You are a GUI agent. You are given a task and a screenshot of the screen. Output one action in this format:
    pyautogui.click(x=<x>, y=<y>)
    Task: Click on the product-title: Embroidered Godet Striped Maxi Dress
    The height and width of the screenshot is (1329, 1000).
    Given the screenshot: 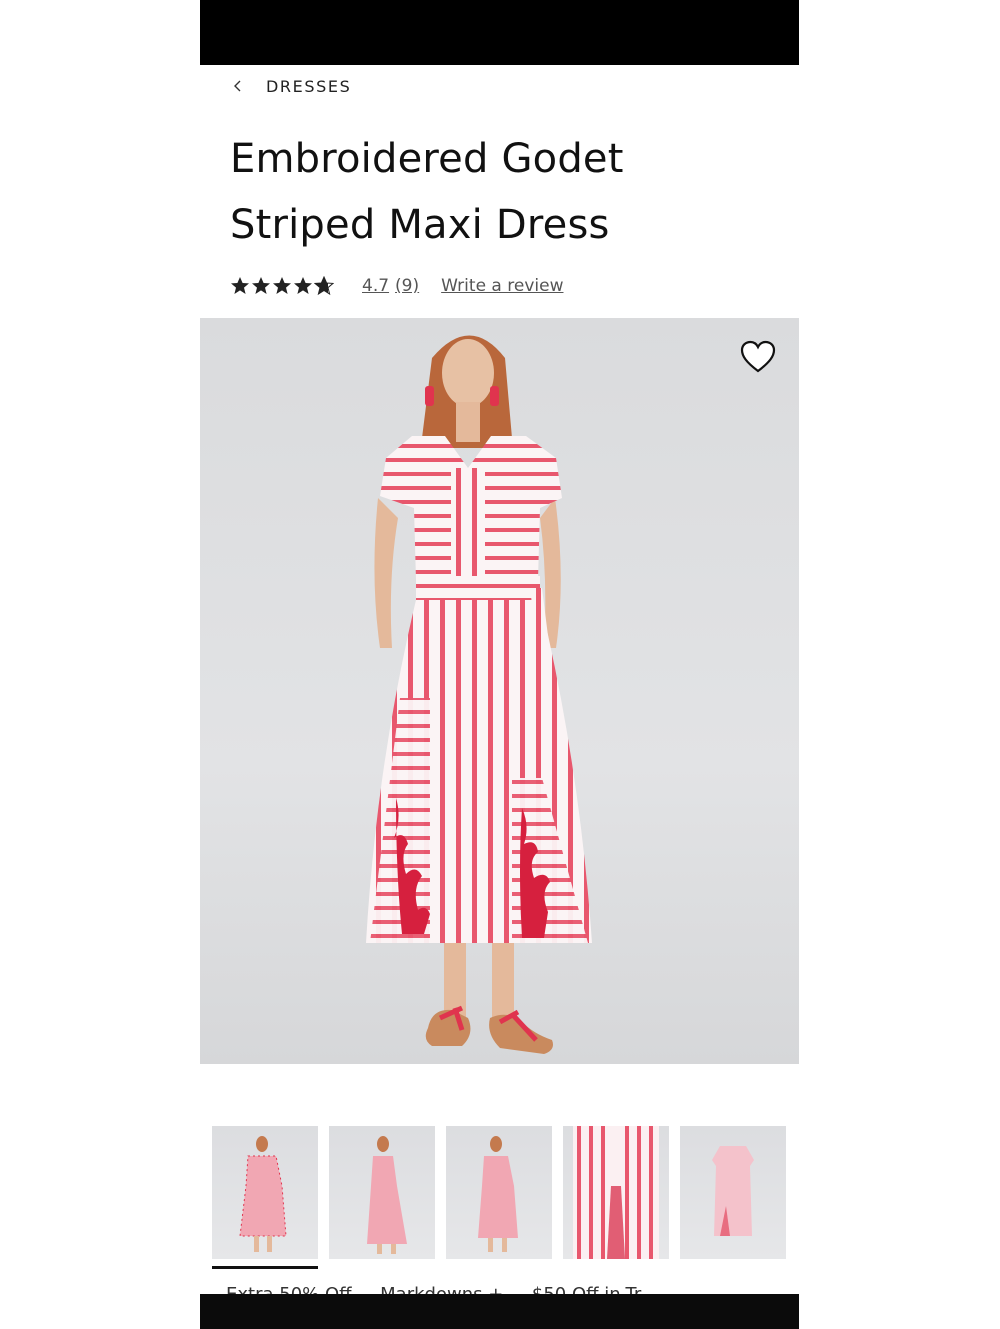 What is the action you would take?
    pyautogui.click(x=500, y=192)
    